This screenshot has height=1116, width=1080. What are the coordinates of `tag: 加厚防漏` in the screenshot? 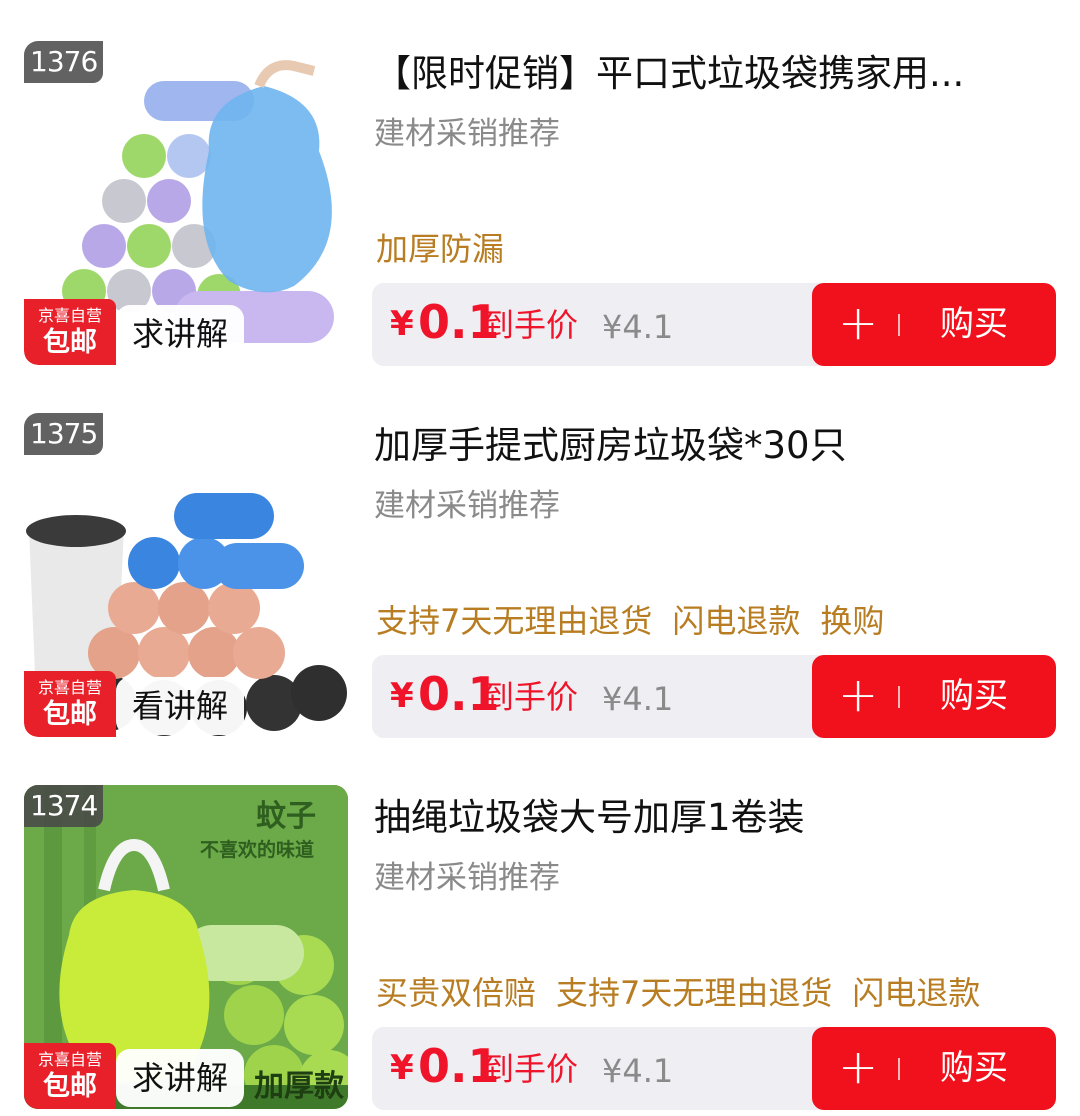 It's located at (440, 249).